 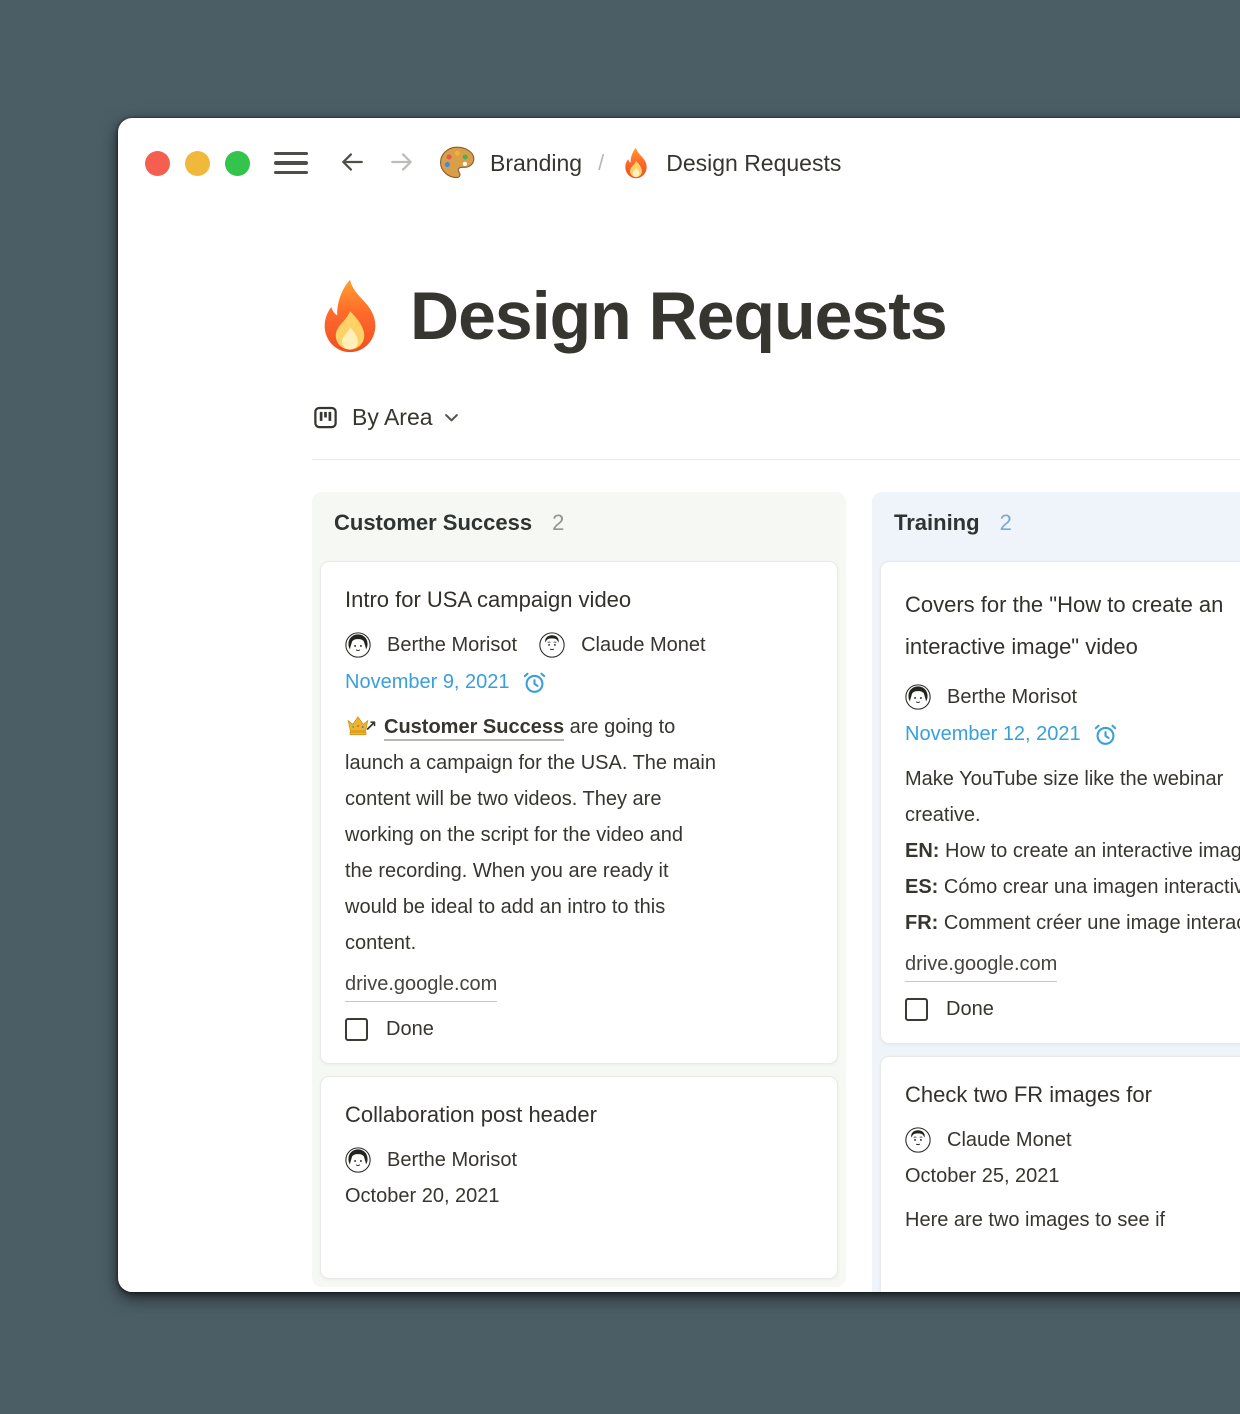 I want to click on back-icon, so click(x=352, y=163).